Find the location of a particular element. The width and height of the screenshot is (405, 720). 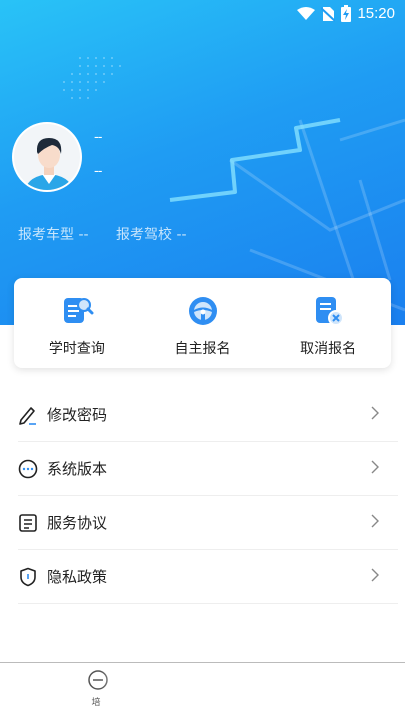

quick-actions-card: 学时查询 自主报名 取消报名 is located at coordinates (202, 323).